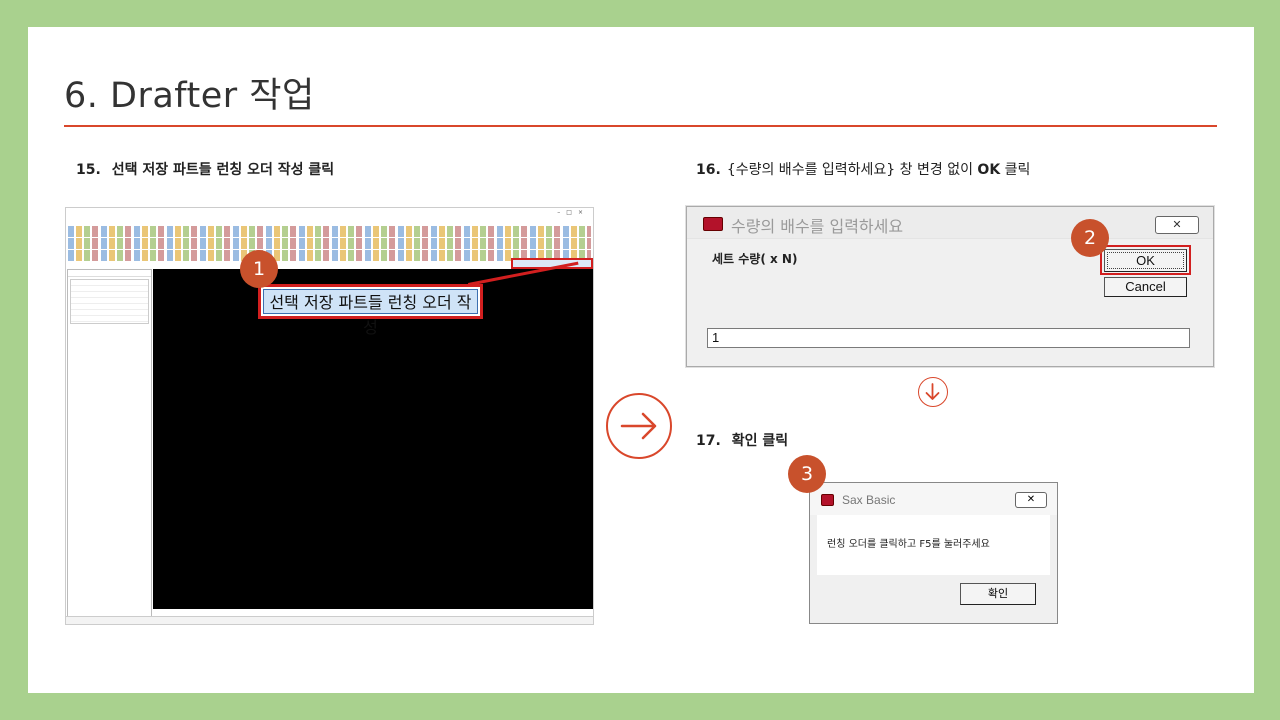 Image resolution: width=1280 pixels, height=720 pixels. I want to click on page-title: 6. Drafter 작업, so click(189, 96).